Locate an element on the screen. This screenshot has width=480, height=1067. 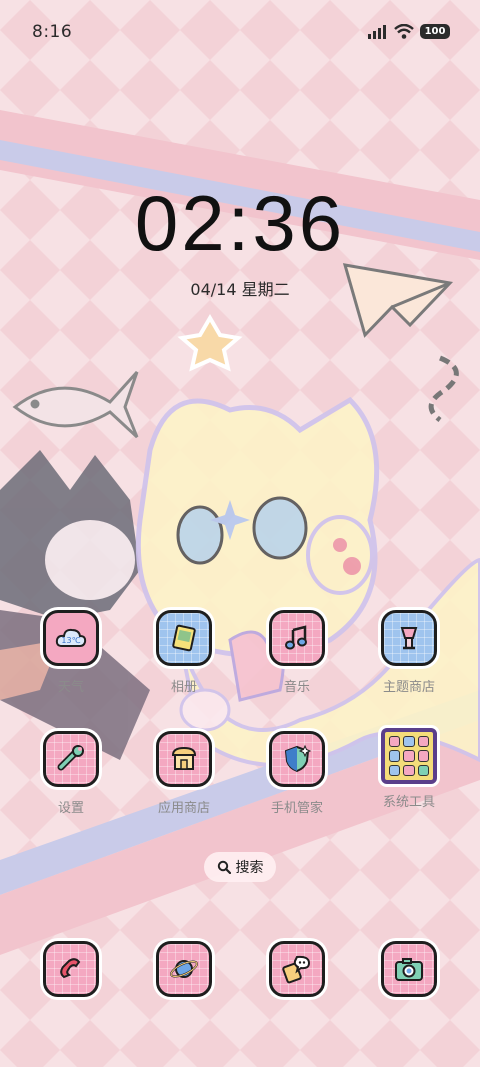
search-label: 搜索 is located at coordinates (249, 868).